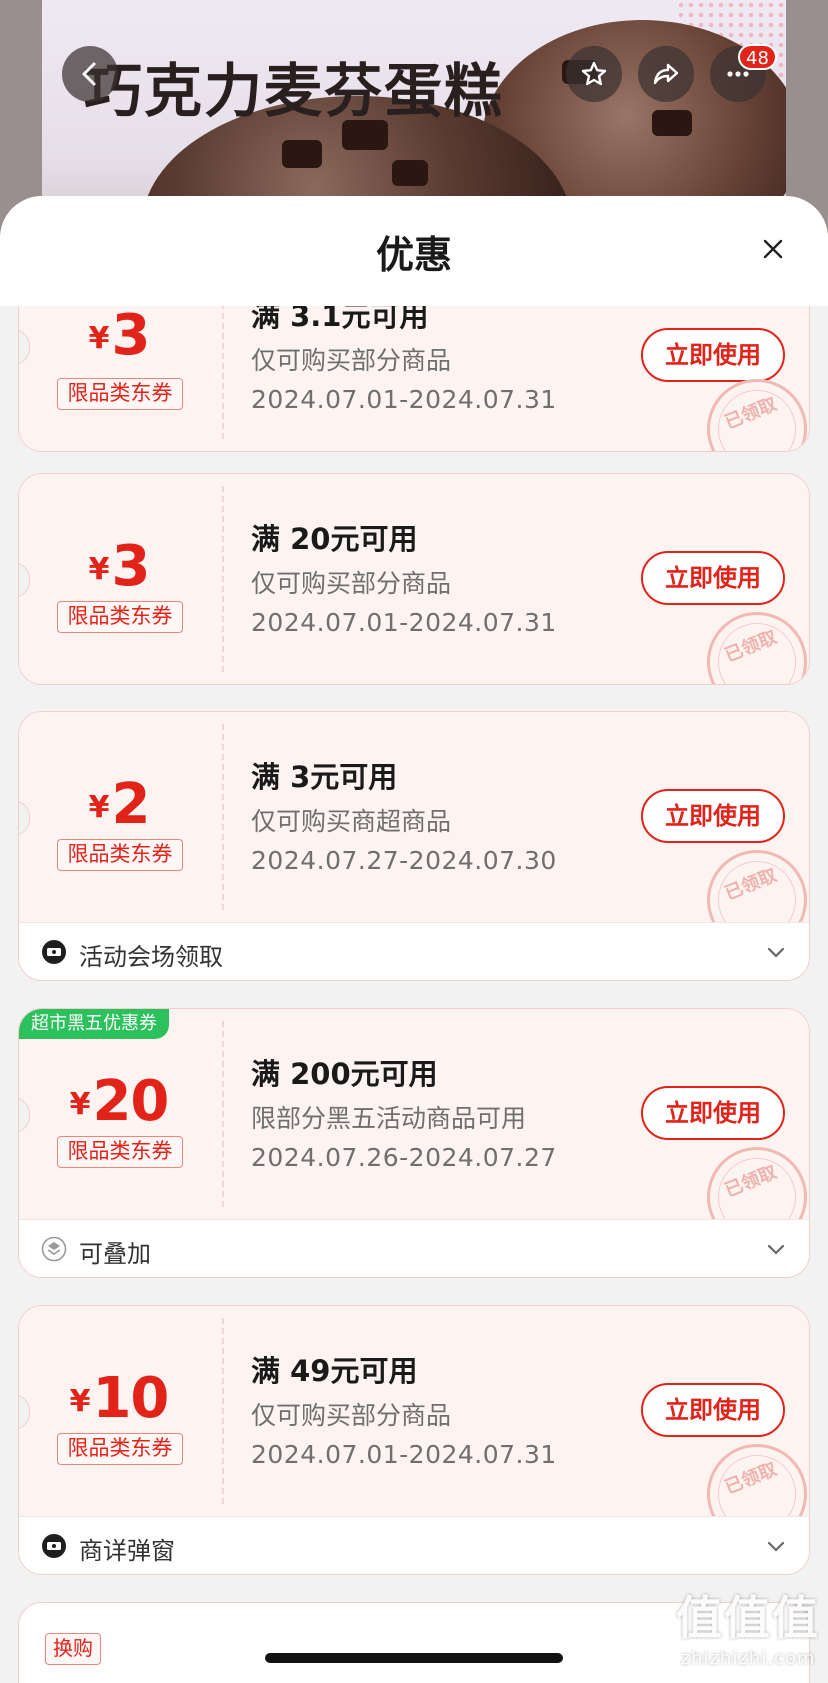 This screenshot has width=828, height=1683. What do you see at coordinates (414, 951) in the screenshot?
I see `coupon-source-row: 活动会场领取` at bounding box center [414, 951].